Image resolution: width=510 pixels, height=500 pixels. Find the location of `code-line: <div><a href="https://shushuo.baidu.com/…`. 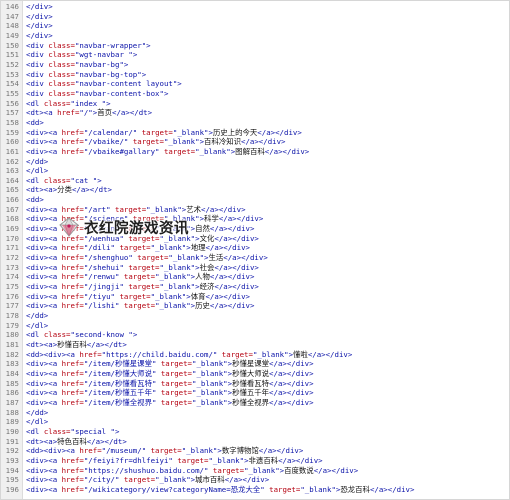

code-line: <div><a href="https://shushuo.baidu.com/… is located at coordinates (267, 471).